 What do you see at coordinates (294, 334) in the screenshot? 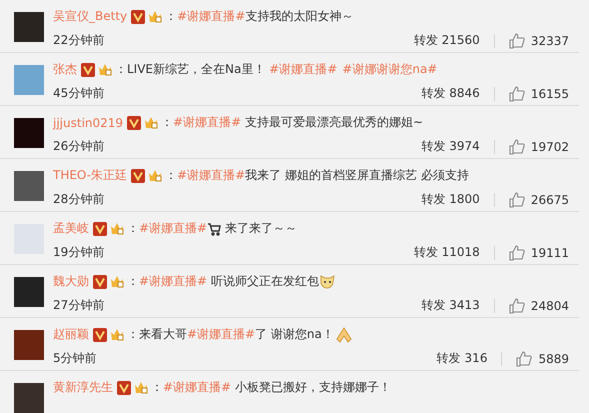
I see `comment-text: 了 谢谢您na！` at bounding box center [294, 334].